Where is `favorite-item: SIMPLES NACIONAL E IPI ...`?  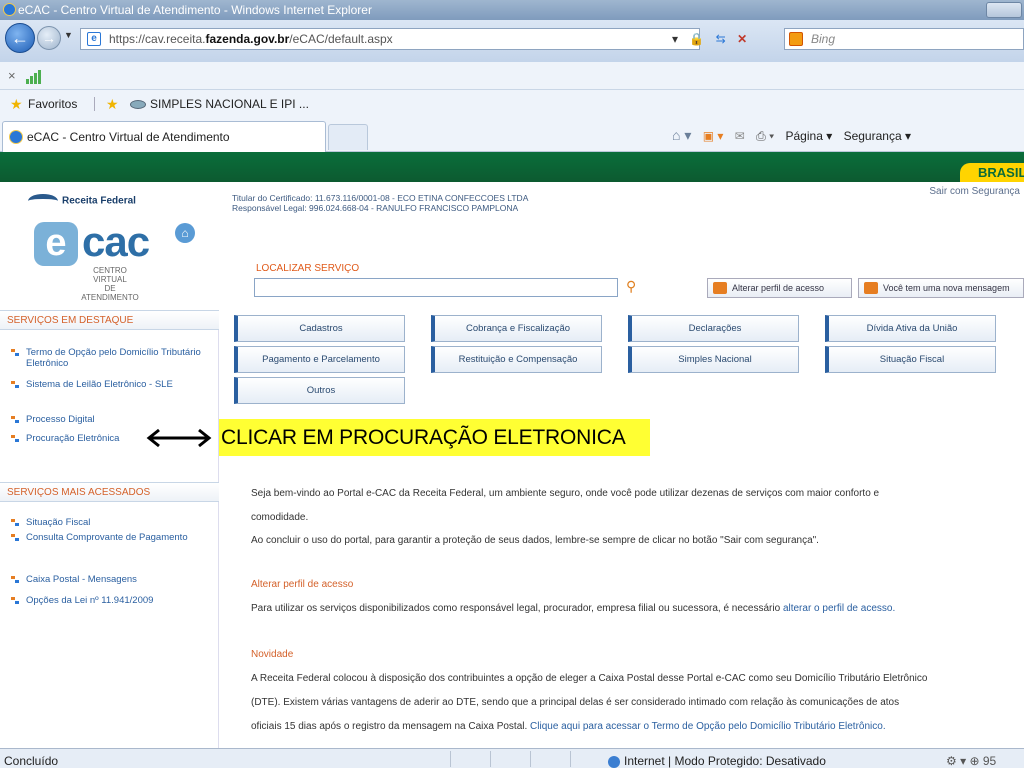 favorite-item: SIMPLES NACIONAL E IPI ... is located at coordinates (229, 104).